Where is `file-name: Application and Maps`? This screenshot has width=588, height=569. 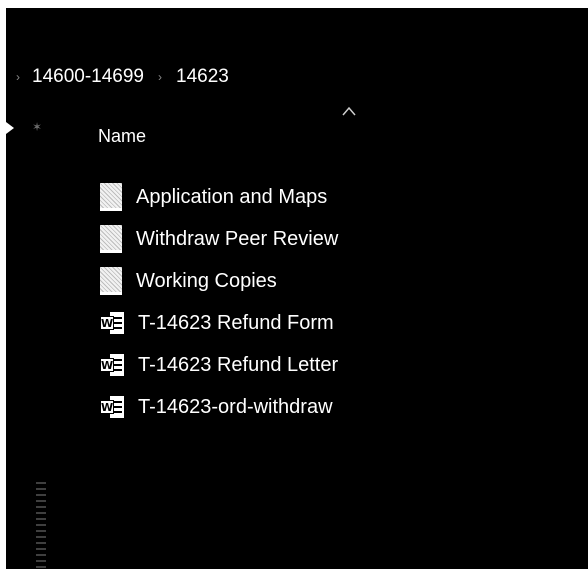
file-name: Application and Maps is located at coordinates (232, 196).